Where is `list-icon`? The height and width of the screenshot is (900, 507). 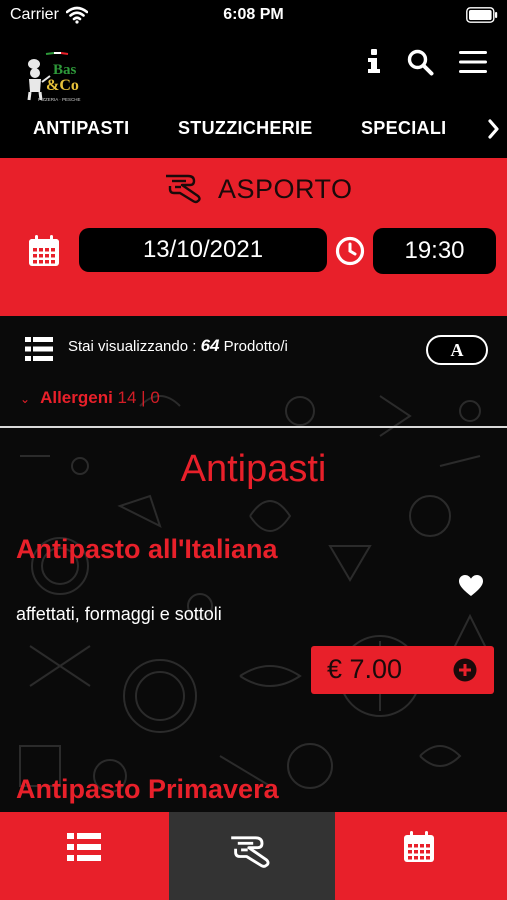 list-icon is located at coordinates (84, 847).